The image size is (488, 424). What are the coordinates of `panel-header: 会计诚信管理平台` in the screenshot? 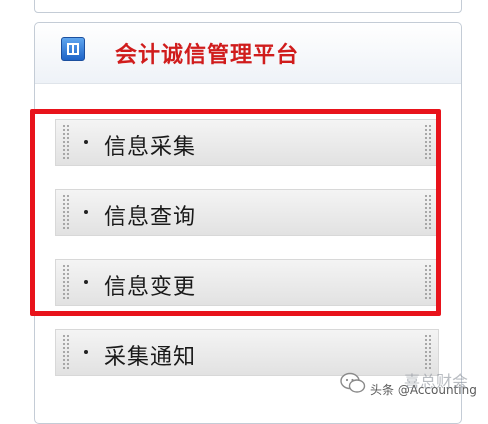 It's located at (248, 53).